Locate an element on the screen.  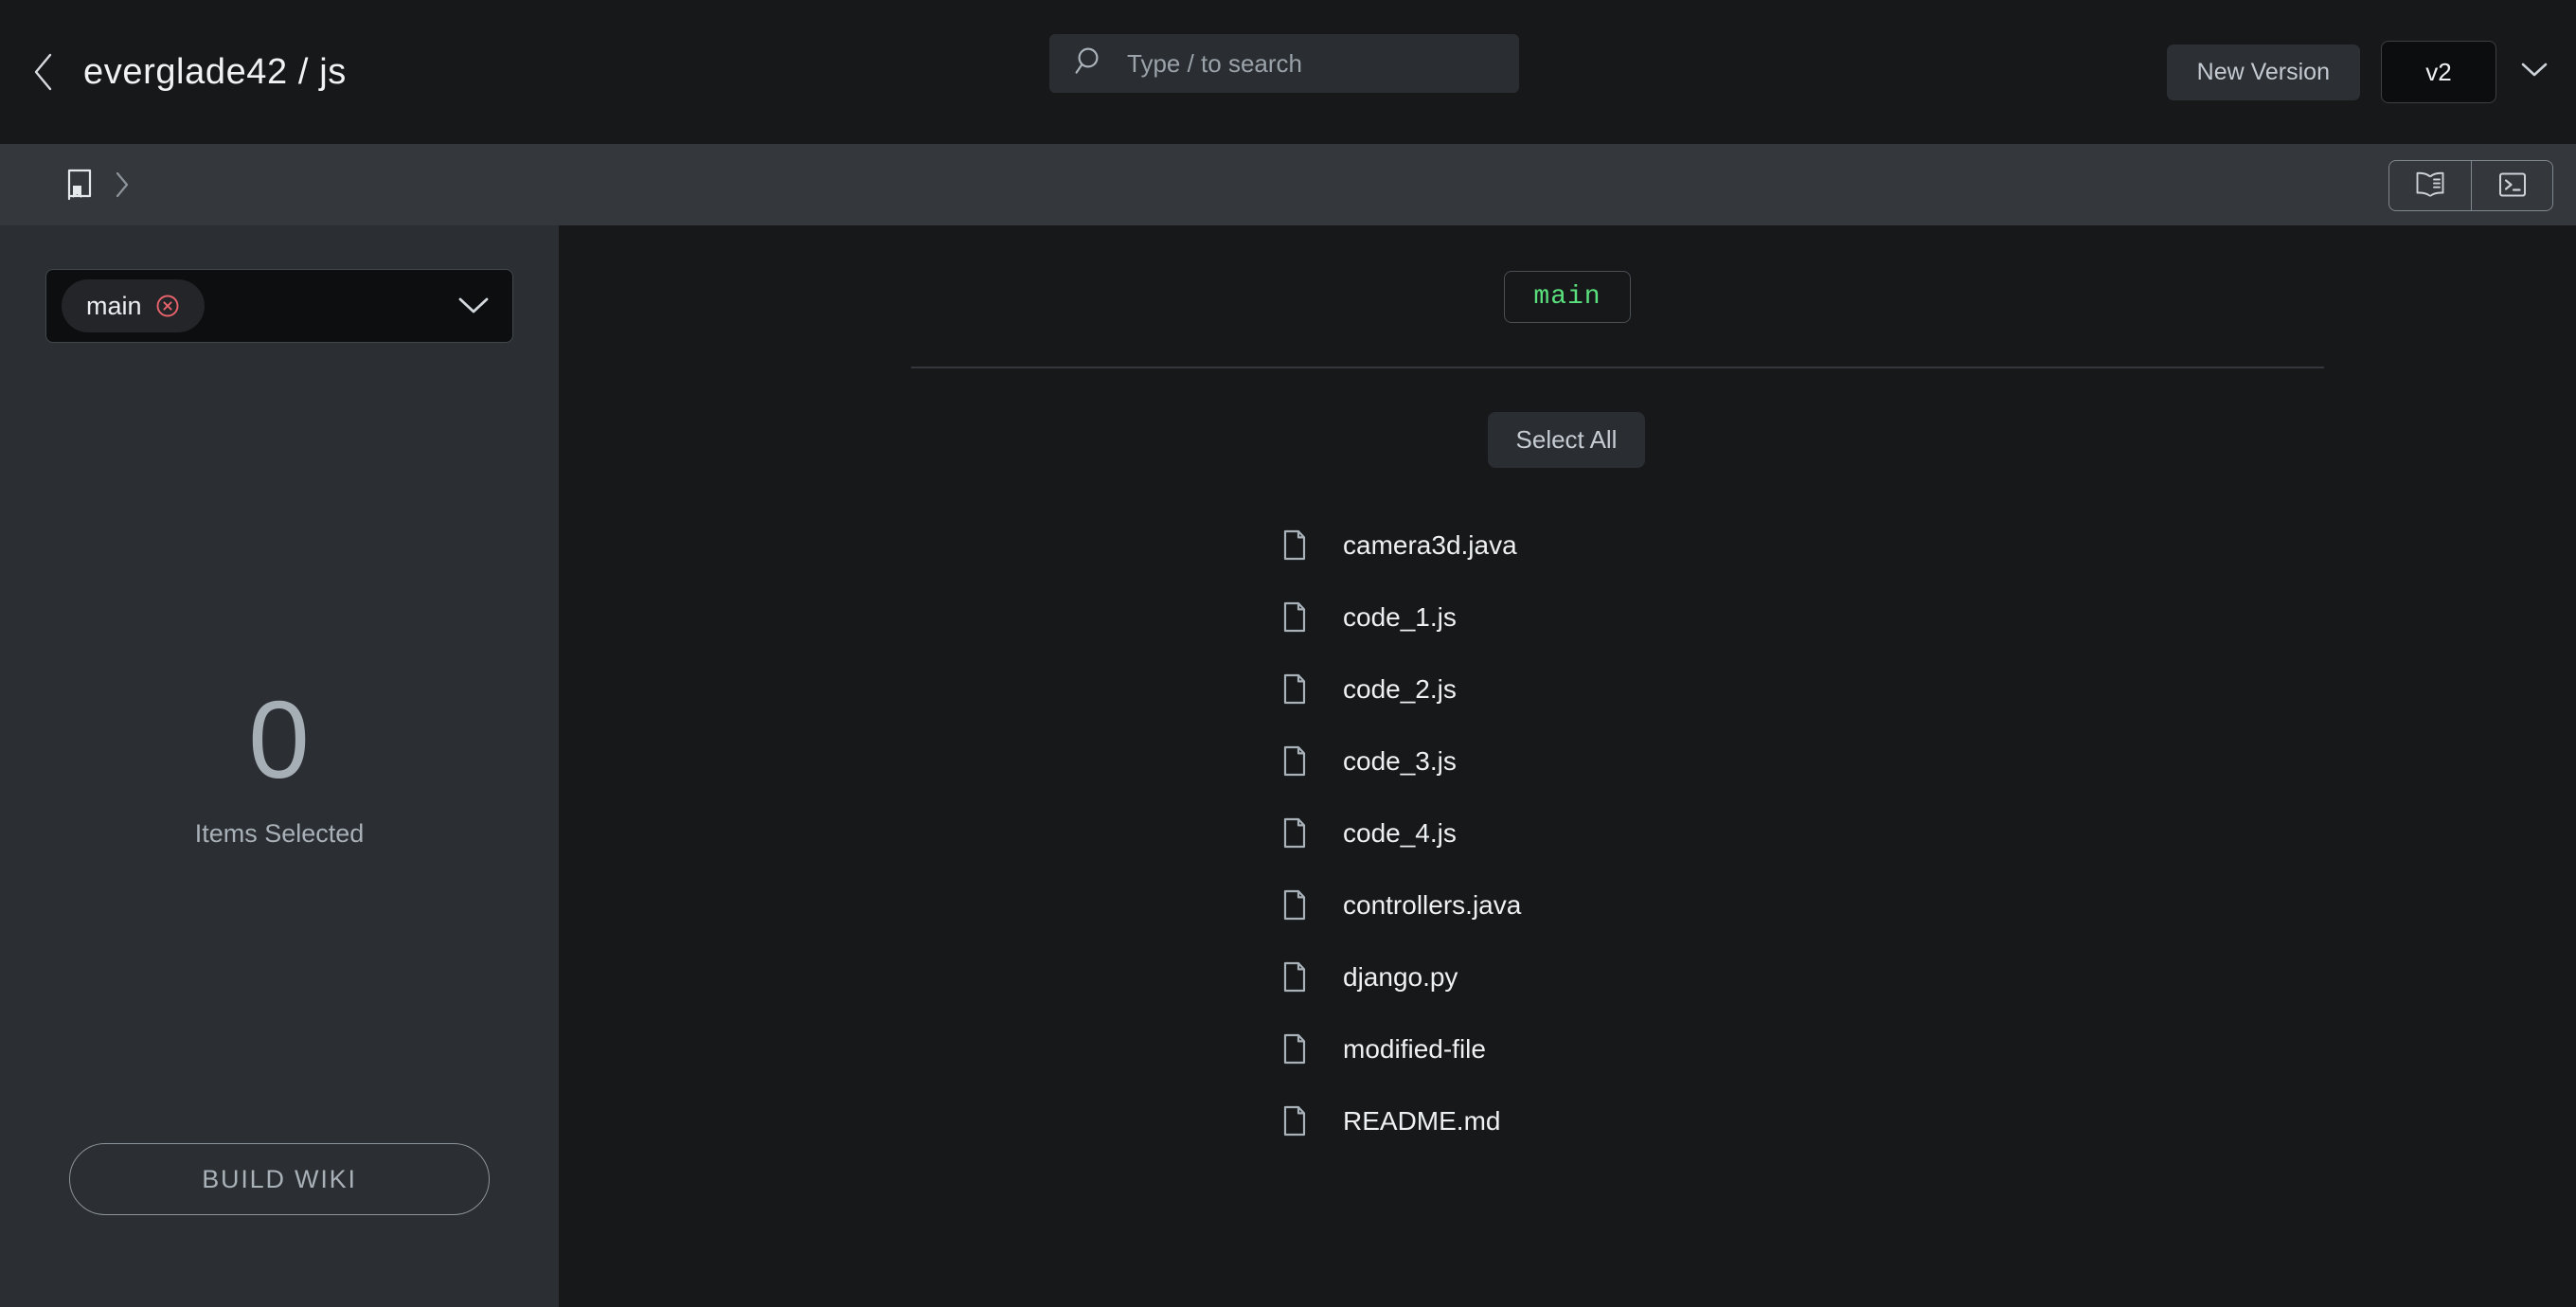
file-name: modified-file is located at coordinates (1414, 1049).